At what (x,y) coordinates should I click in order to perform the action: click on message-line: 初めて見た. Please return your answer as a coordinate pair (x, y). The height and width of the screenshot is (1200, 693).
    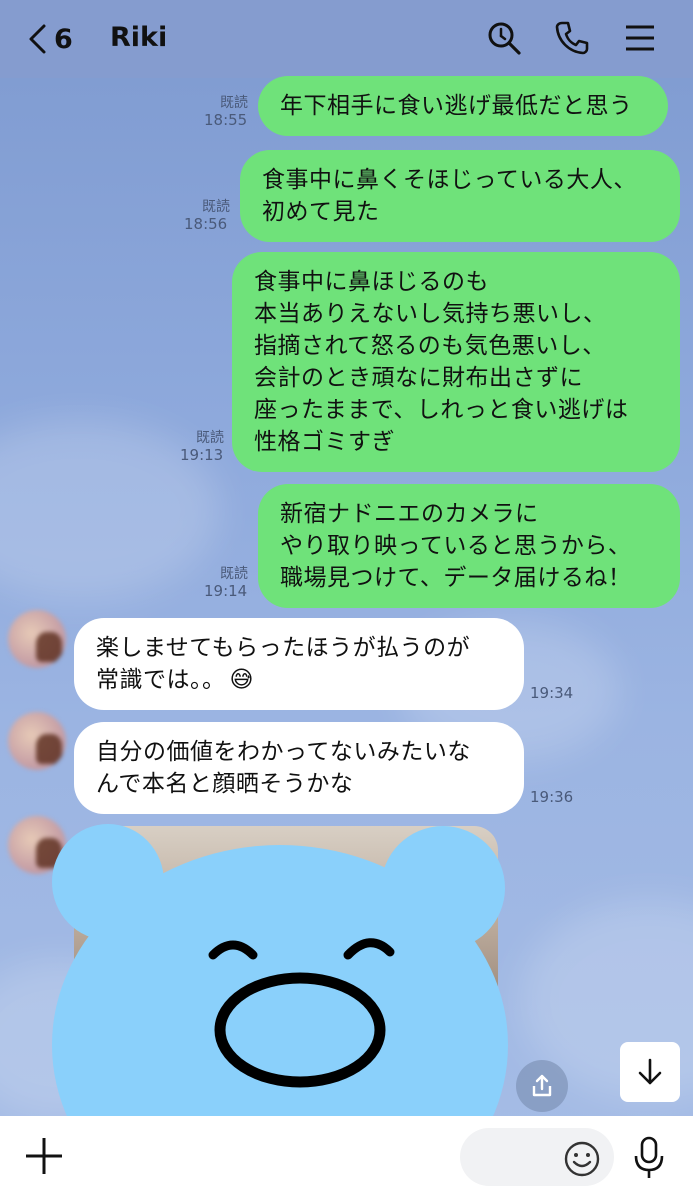
    Looking at the image, I should click on (321, 212).